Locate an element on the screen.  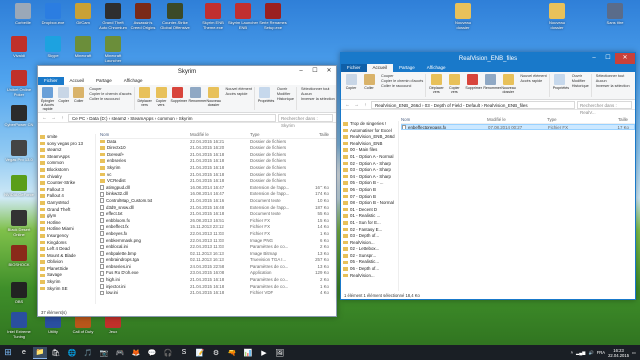
copy-button: Copier is located at coordinates (351, 85).